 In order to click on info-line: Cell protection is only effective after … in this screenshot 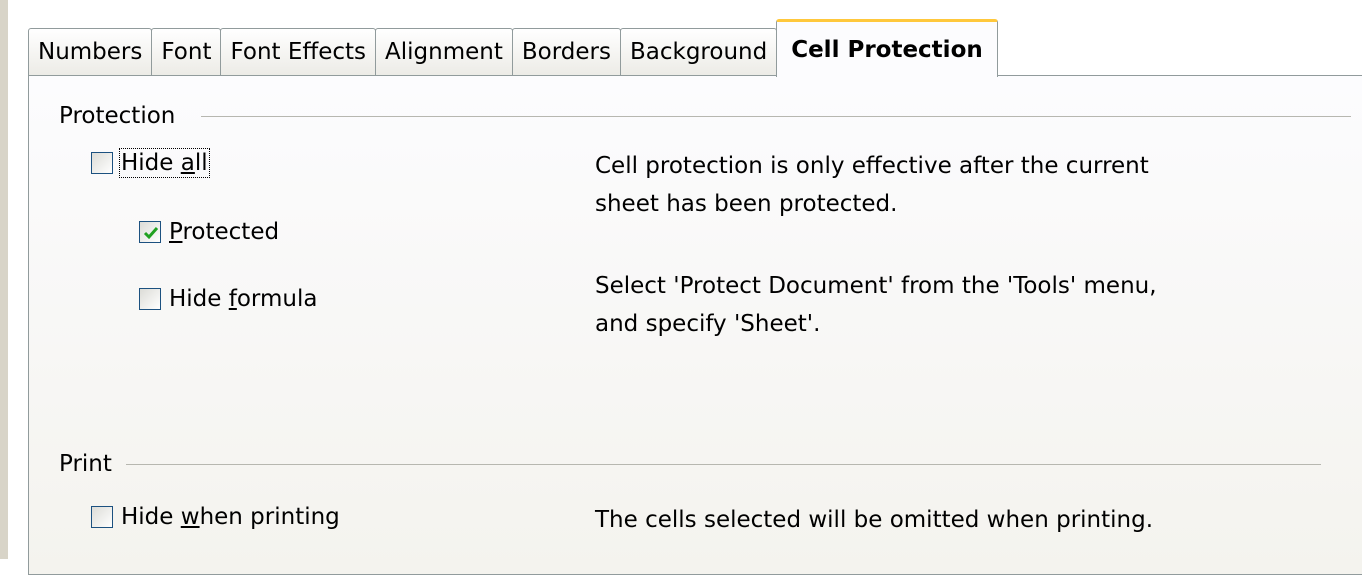, I will do `click(872, 166)`.